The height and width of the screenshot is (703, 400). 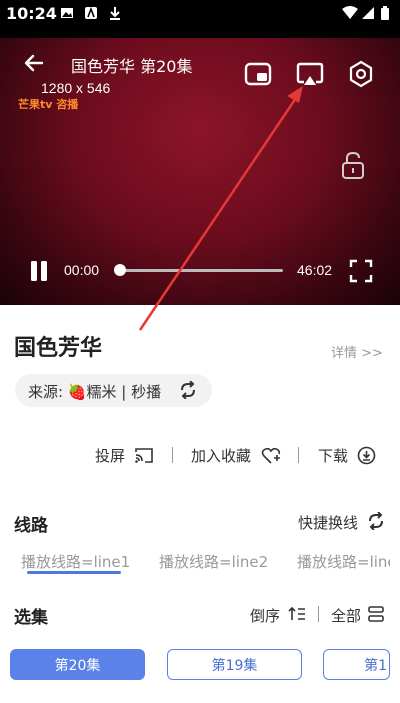 What do you see at coordinates (376, 614) in the screenshot?
I see `list-view-icon` at bounding box center [376, 614].